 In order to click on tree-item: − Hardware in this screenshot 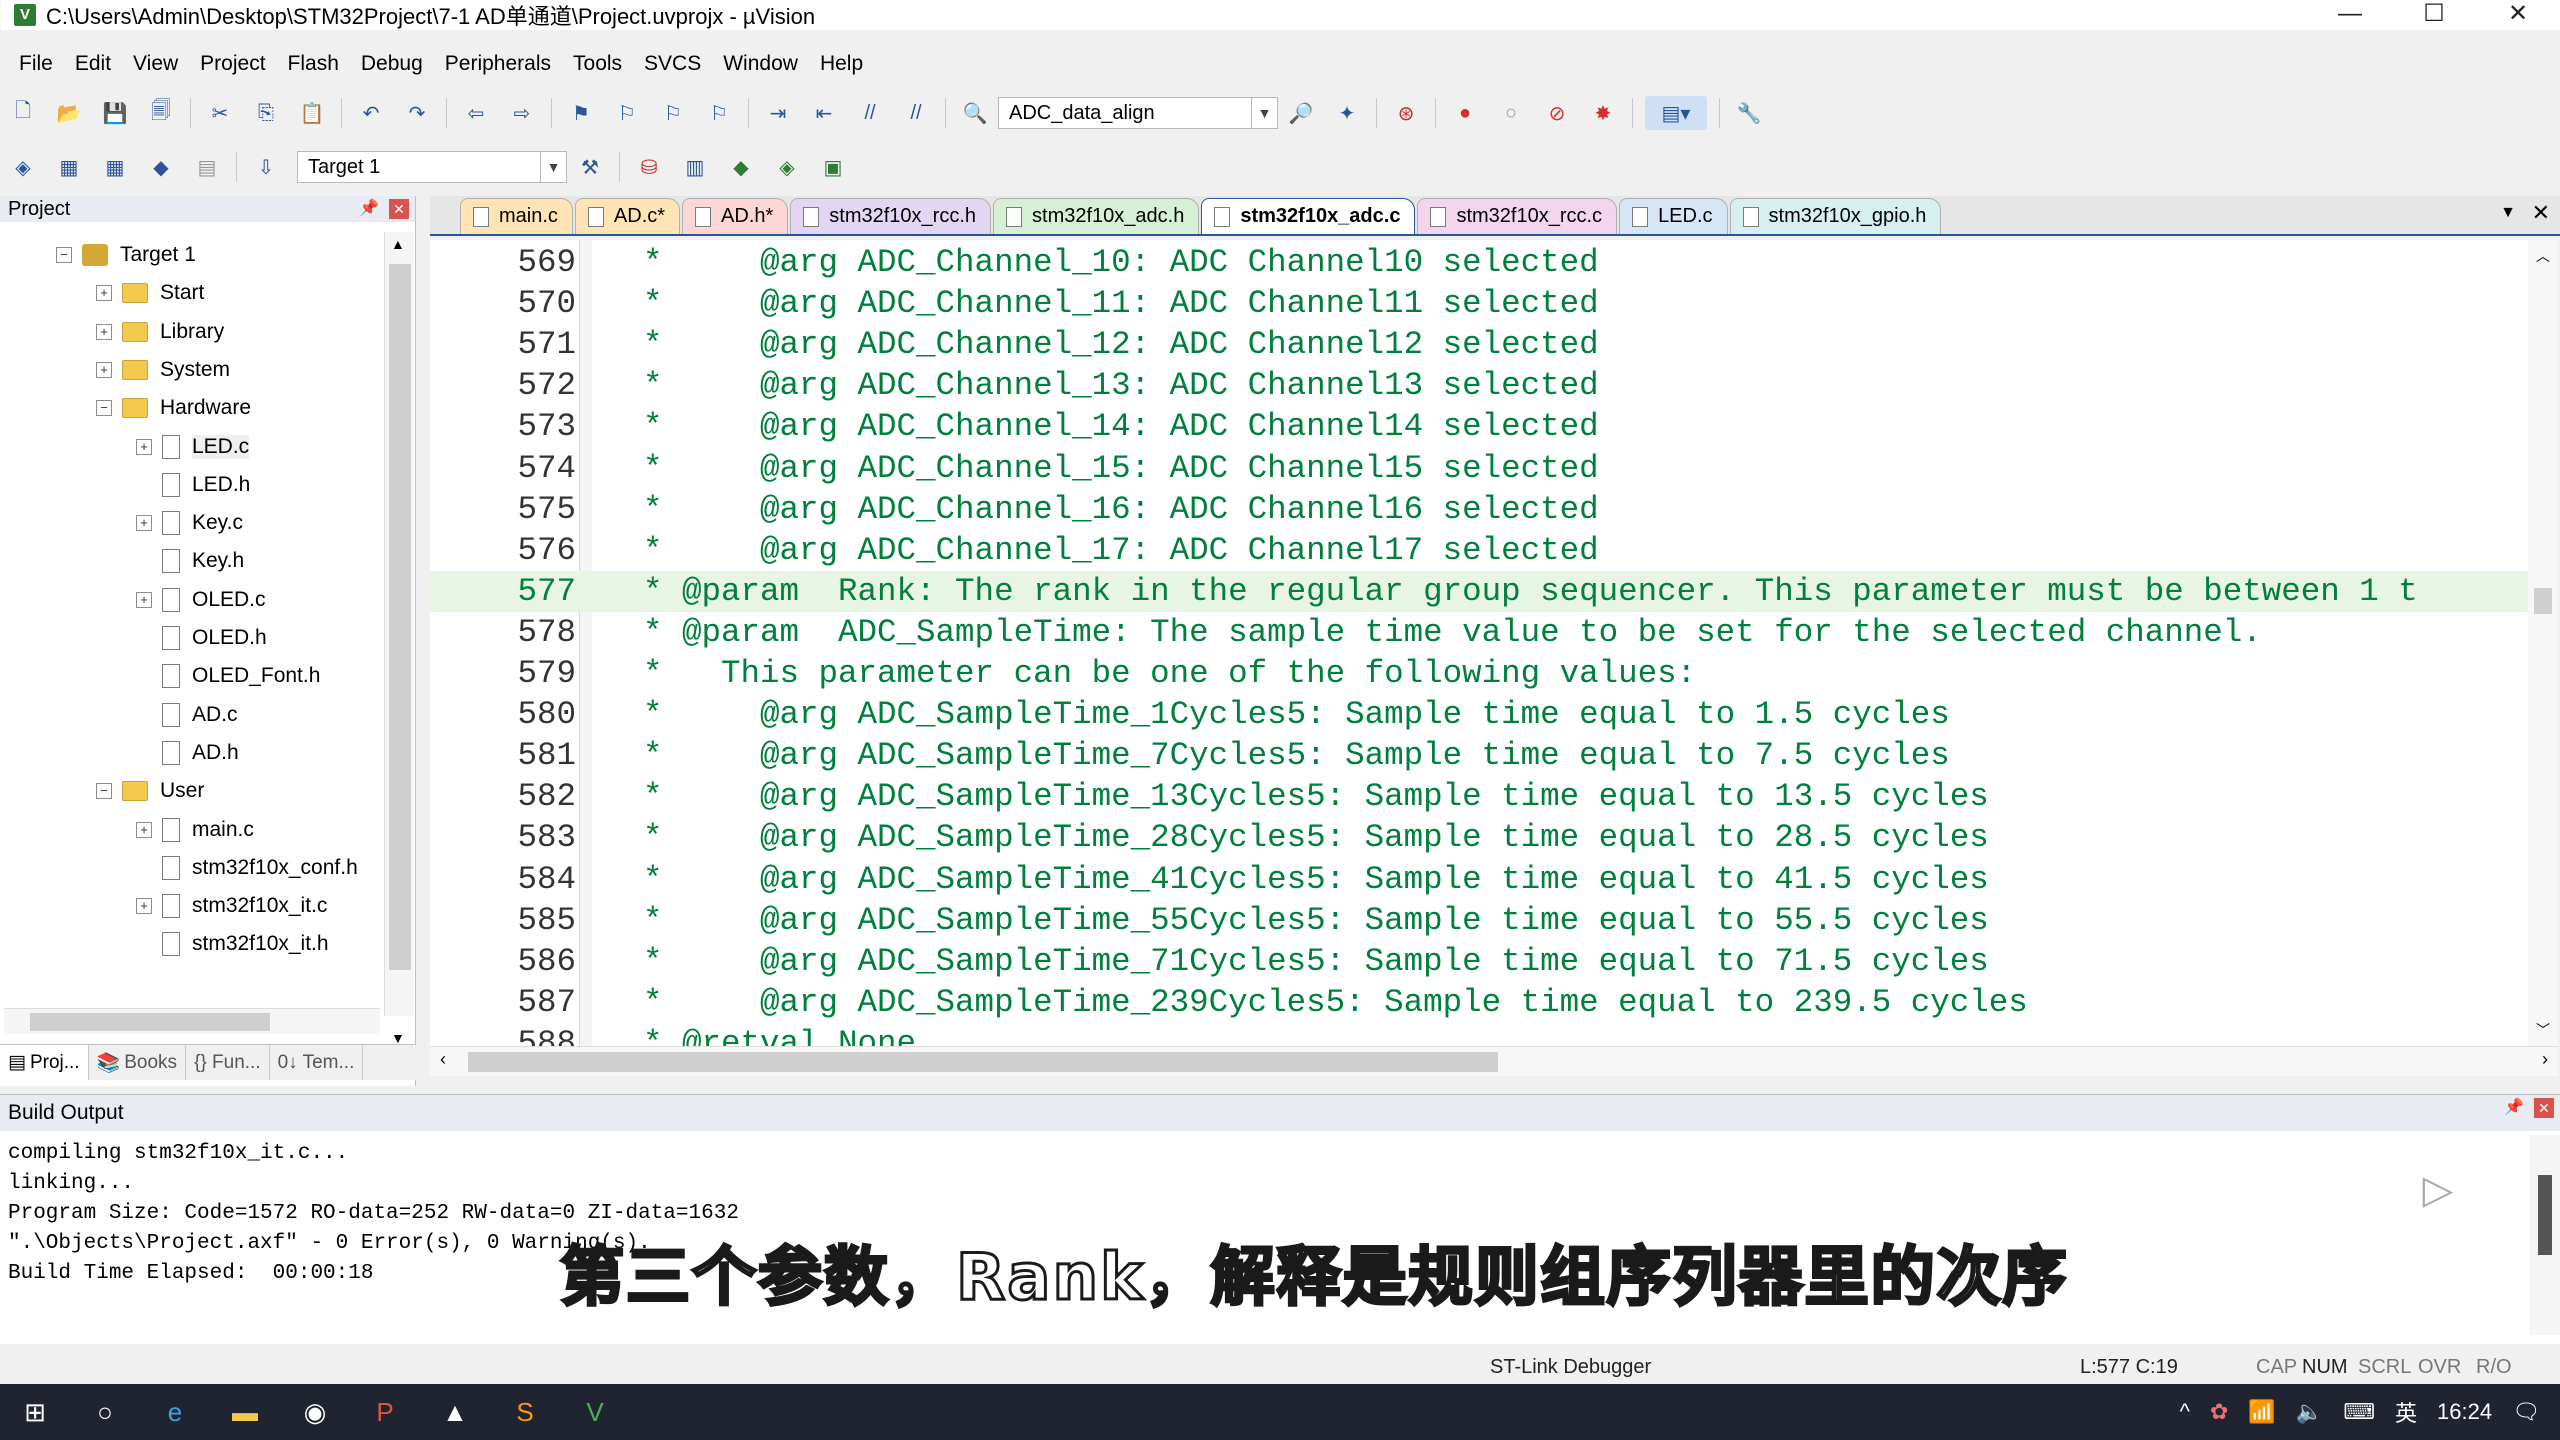, I will do `click(173, 408)`.